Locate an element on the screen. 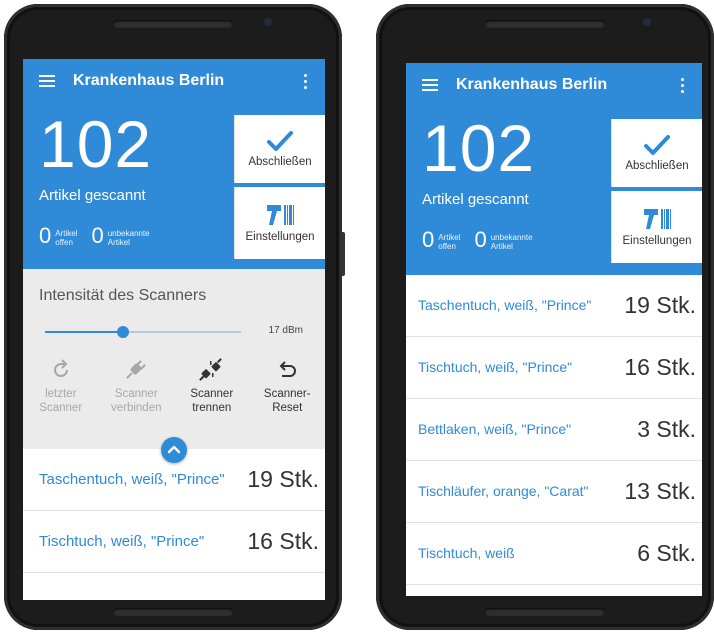 This screenshot has width=714, height=635. disconnect-scanner-button: Scanner trennen is located at coordinates (212, 386).